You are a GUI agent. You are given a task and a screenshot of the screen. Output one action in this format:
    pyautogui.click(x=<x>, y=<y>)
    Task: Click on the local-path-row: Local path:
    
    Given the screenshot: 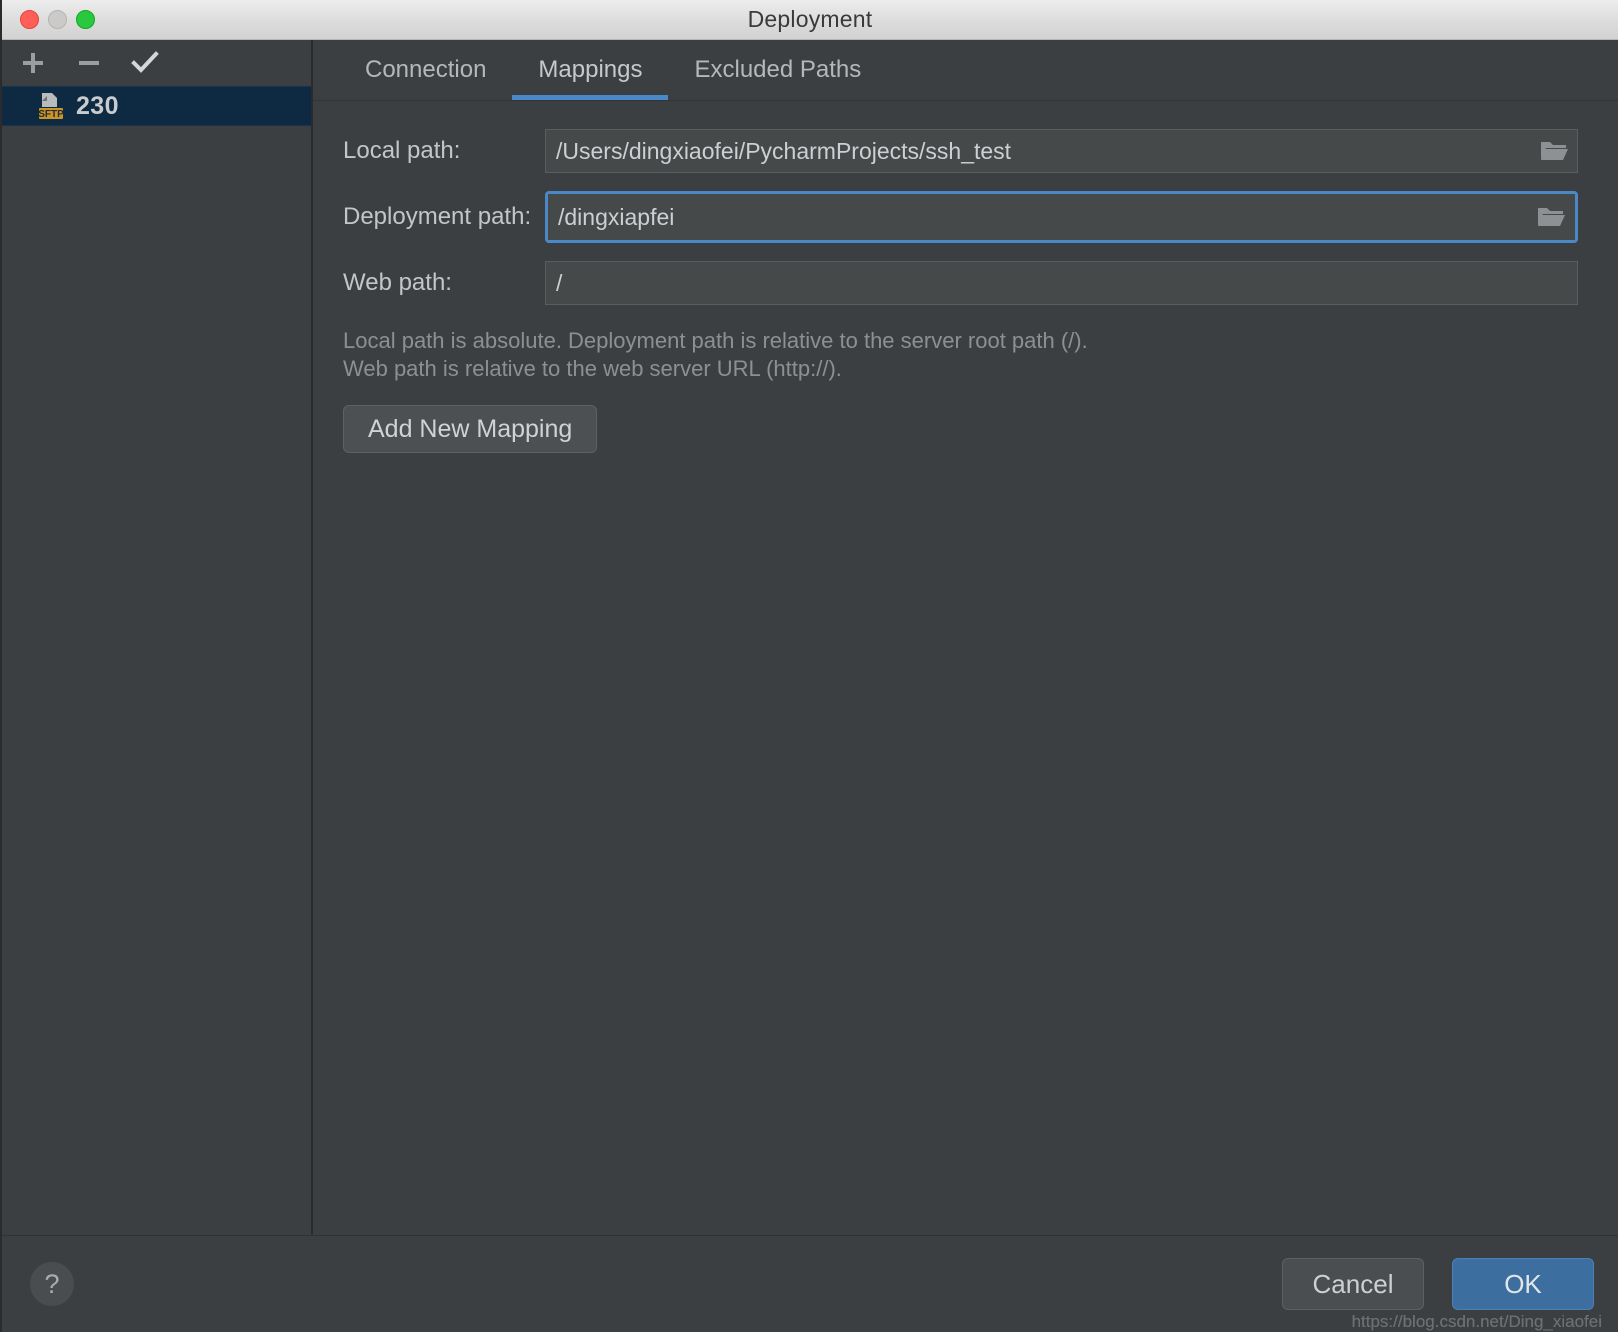 What is the action you would take?
    pyautogui.click(x=954, y=151)
    